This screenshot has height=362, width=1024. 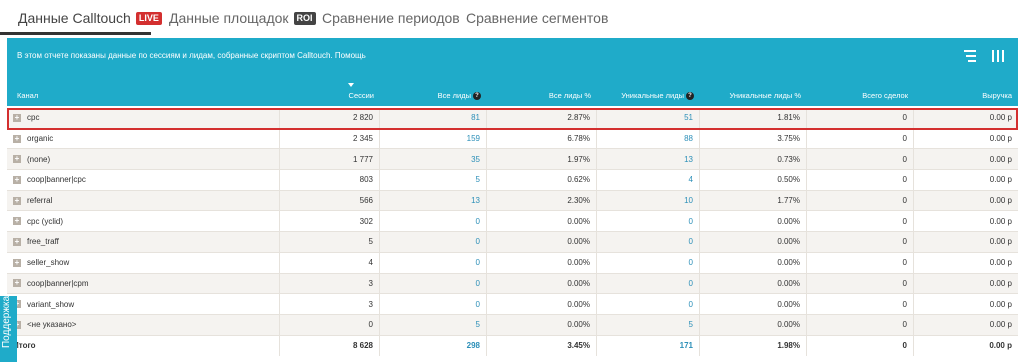 I want to click on value-cell: 3, so click(x=370, y=304).